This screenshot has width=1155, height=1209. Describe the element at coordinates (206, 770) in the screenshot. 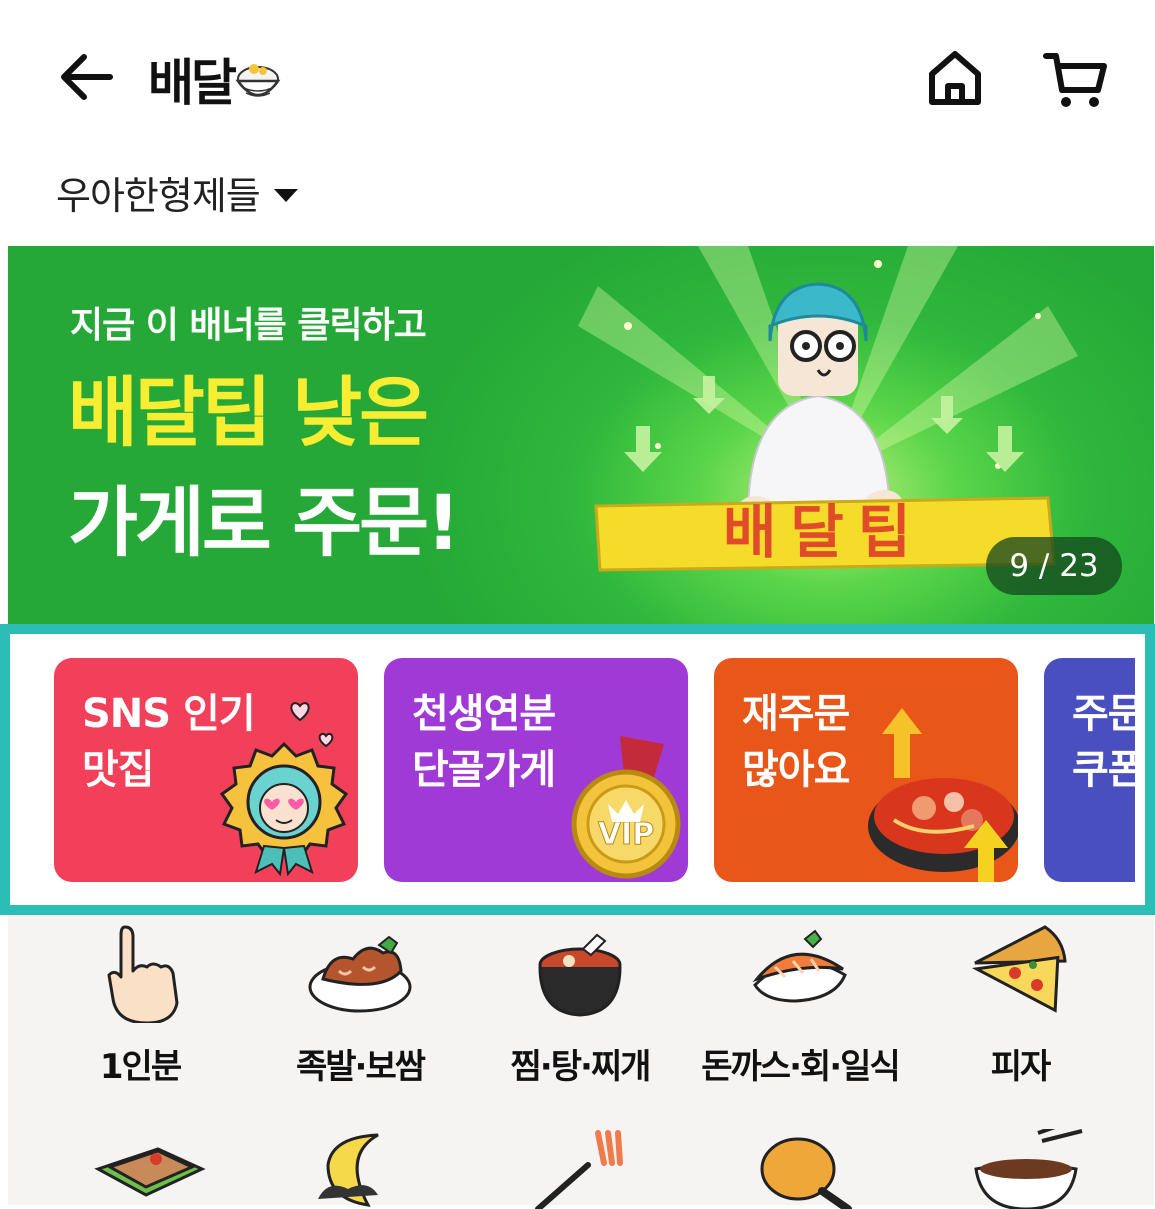

I see `card-sns-popular: SNS 인기 맛집` at that location.